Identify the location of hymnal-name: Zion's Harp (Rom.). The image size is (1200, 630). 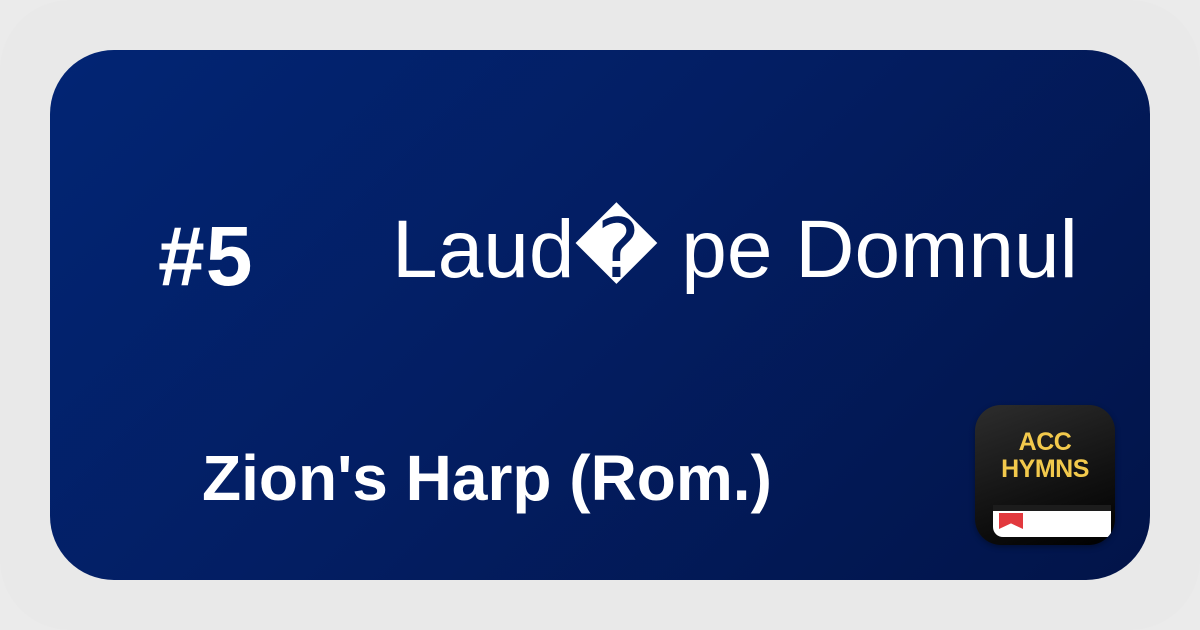
(487, 478).